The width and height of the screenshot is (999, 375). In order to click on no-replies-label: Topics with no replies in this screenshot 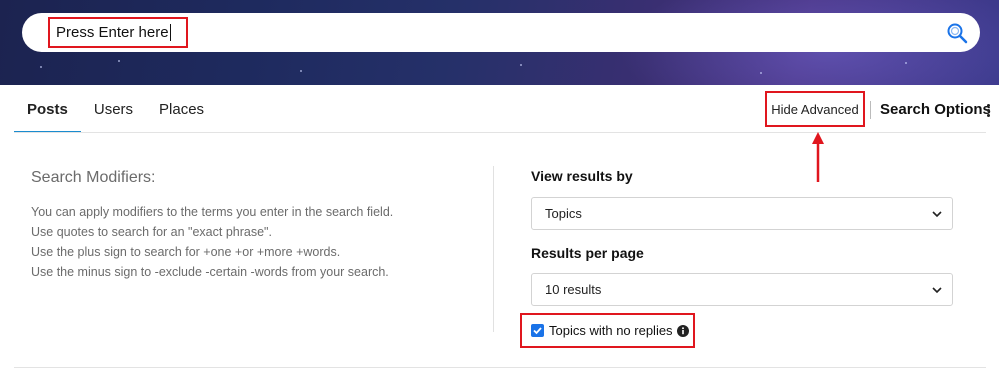, I will do `click(611, 330)`.